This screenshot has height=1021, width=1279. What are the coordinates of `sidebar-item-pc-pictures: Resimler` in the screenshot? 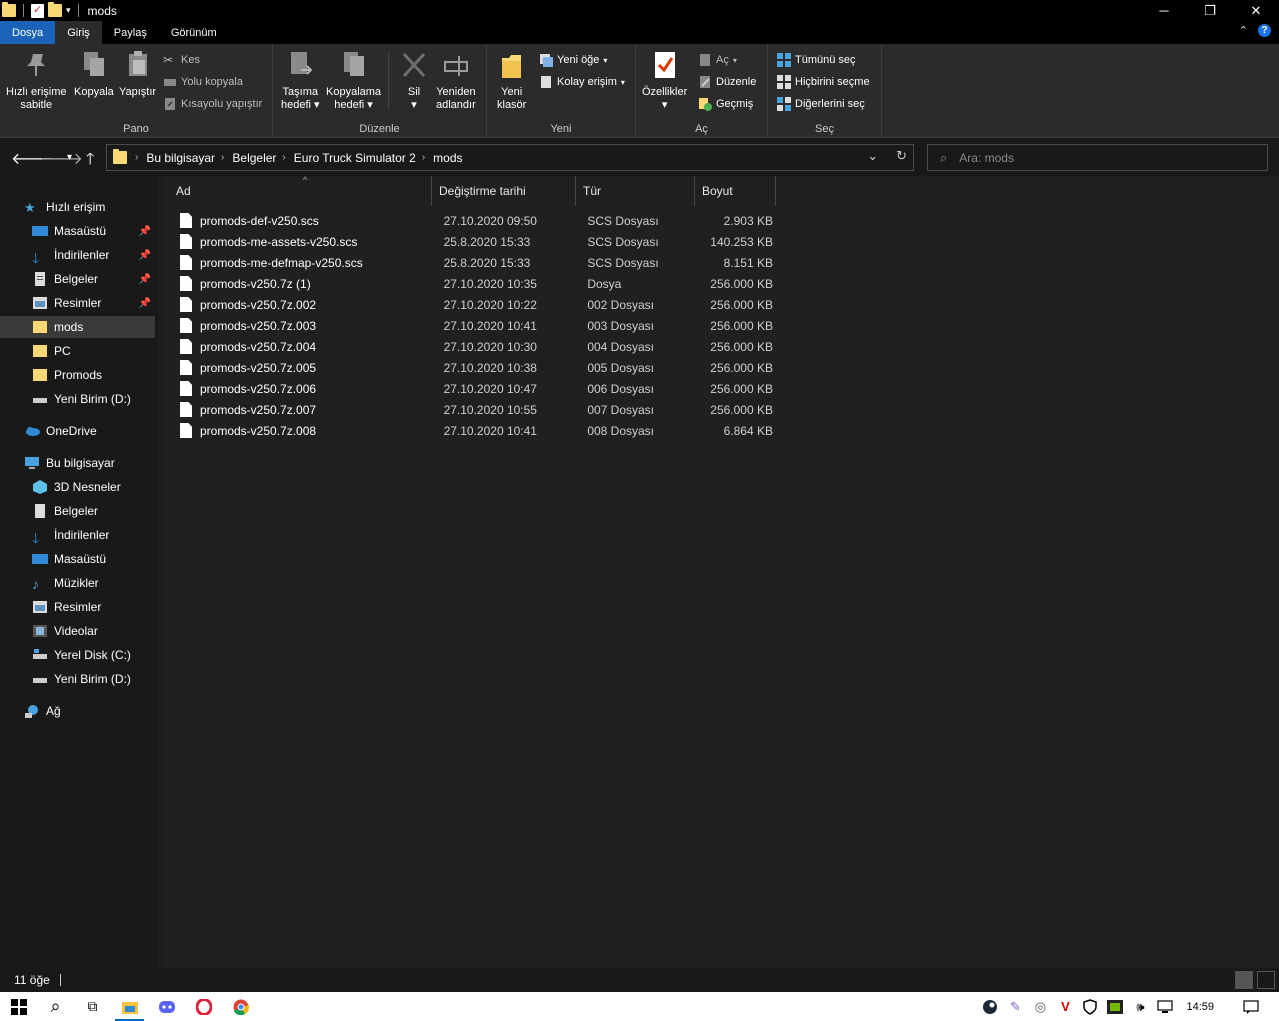 It's located at (77, 607).